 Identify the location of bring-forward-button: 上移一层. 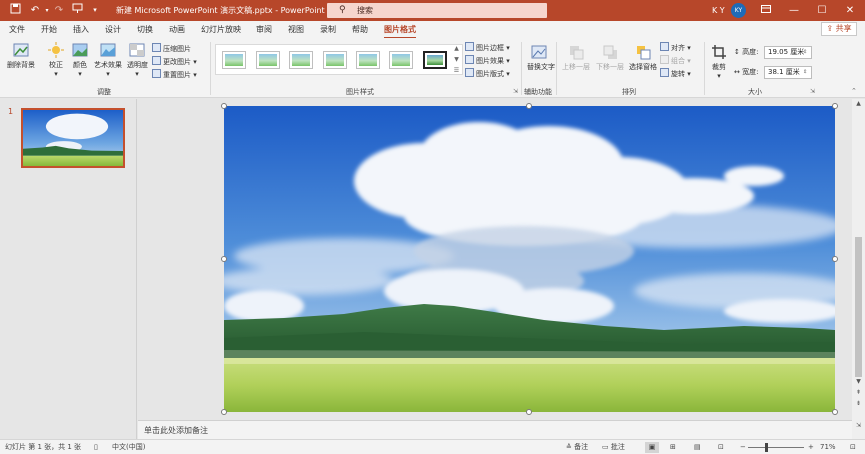
(576, 58).